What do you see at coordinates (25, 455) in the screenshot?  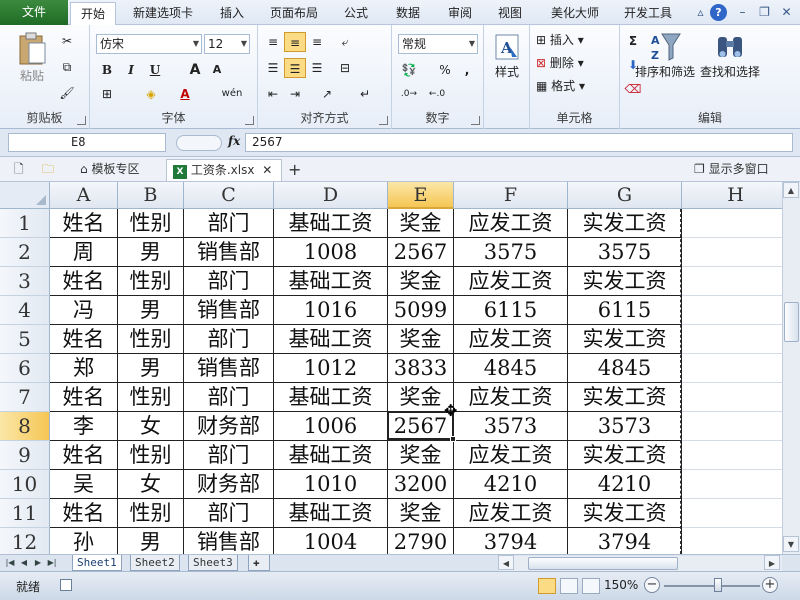 I see `row-header-9: 9` at bounding box center [25, 455].